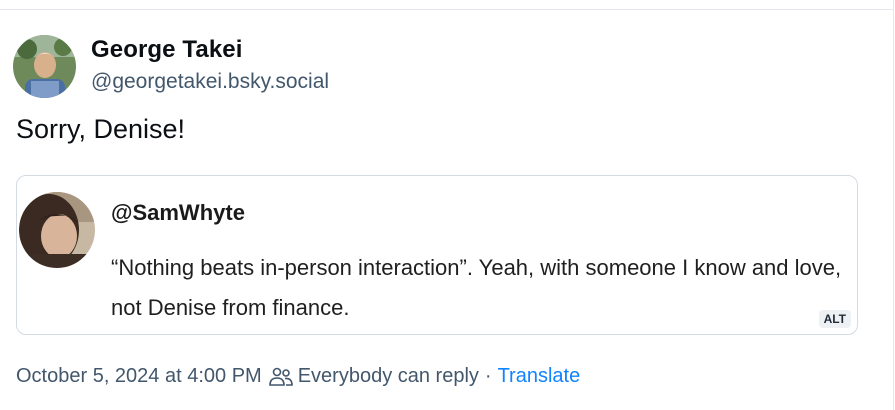  What do you see at coordinates (178, 212) in the screenshot?
I see `embed-handle: @SamWhyte` at bounding box center [178, 212].